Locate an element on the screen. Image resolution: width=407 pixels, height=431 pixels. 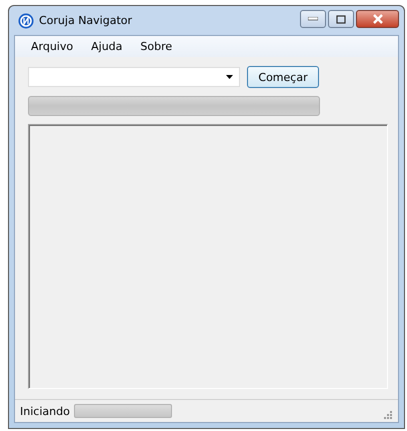
minimize-button is located at coordinates (313, 19).